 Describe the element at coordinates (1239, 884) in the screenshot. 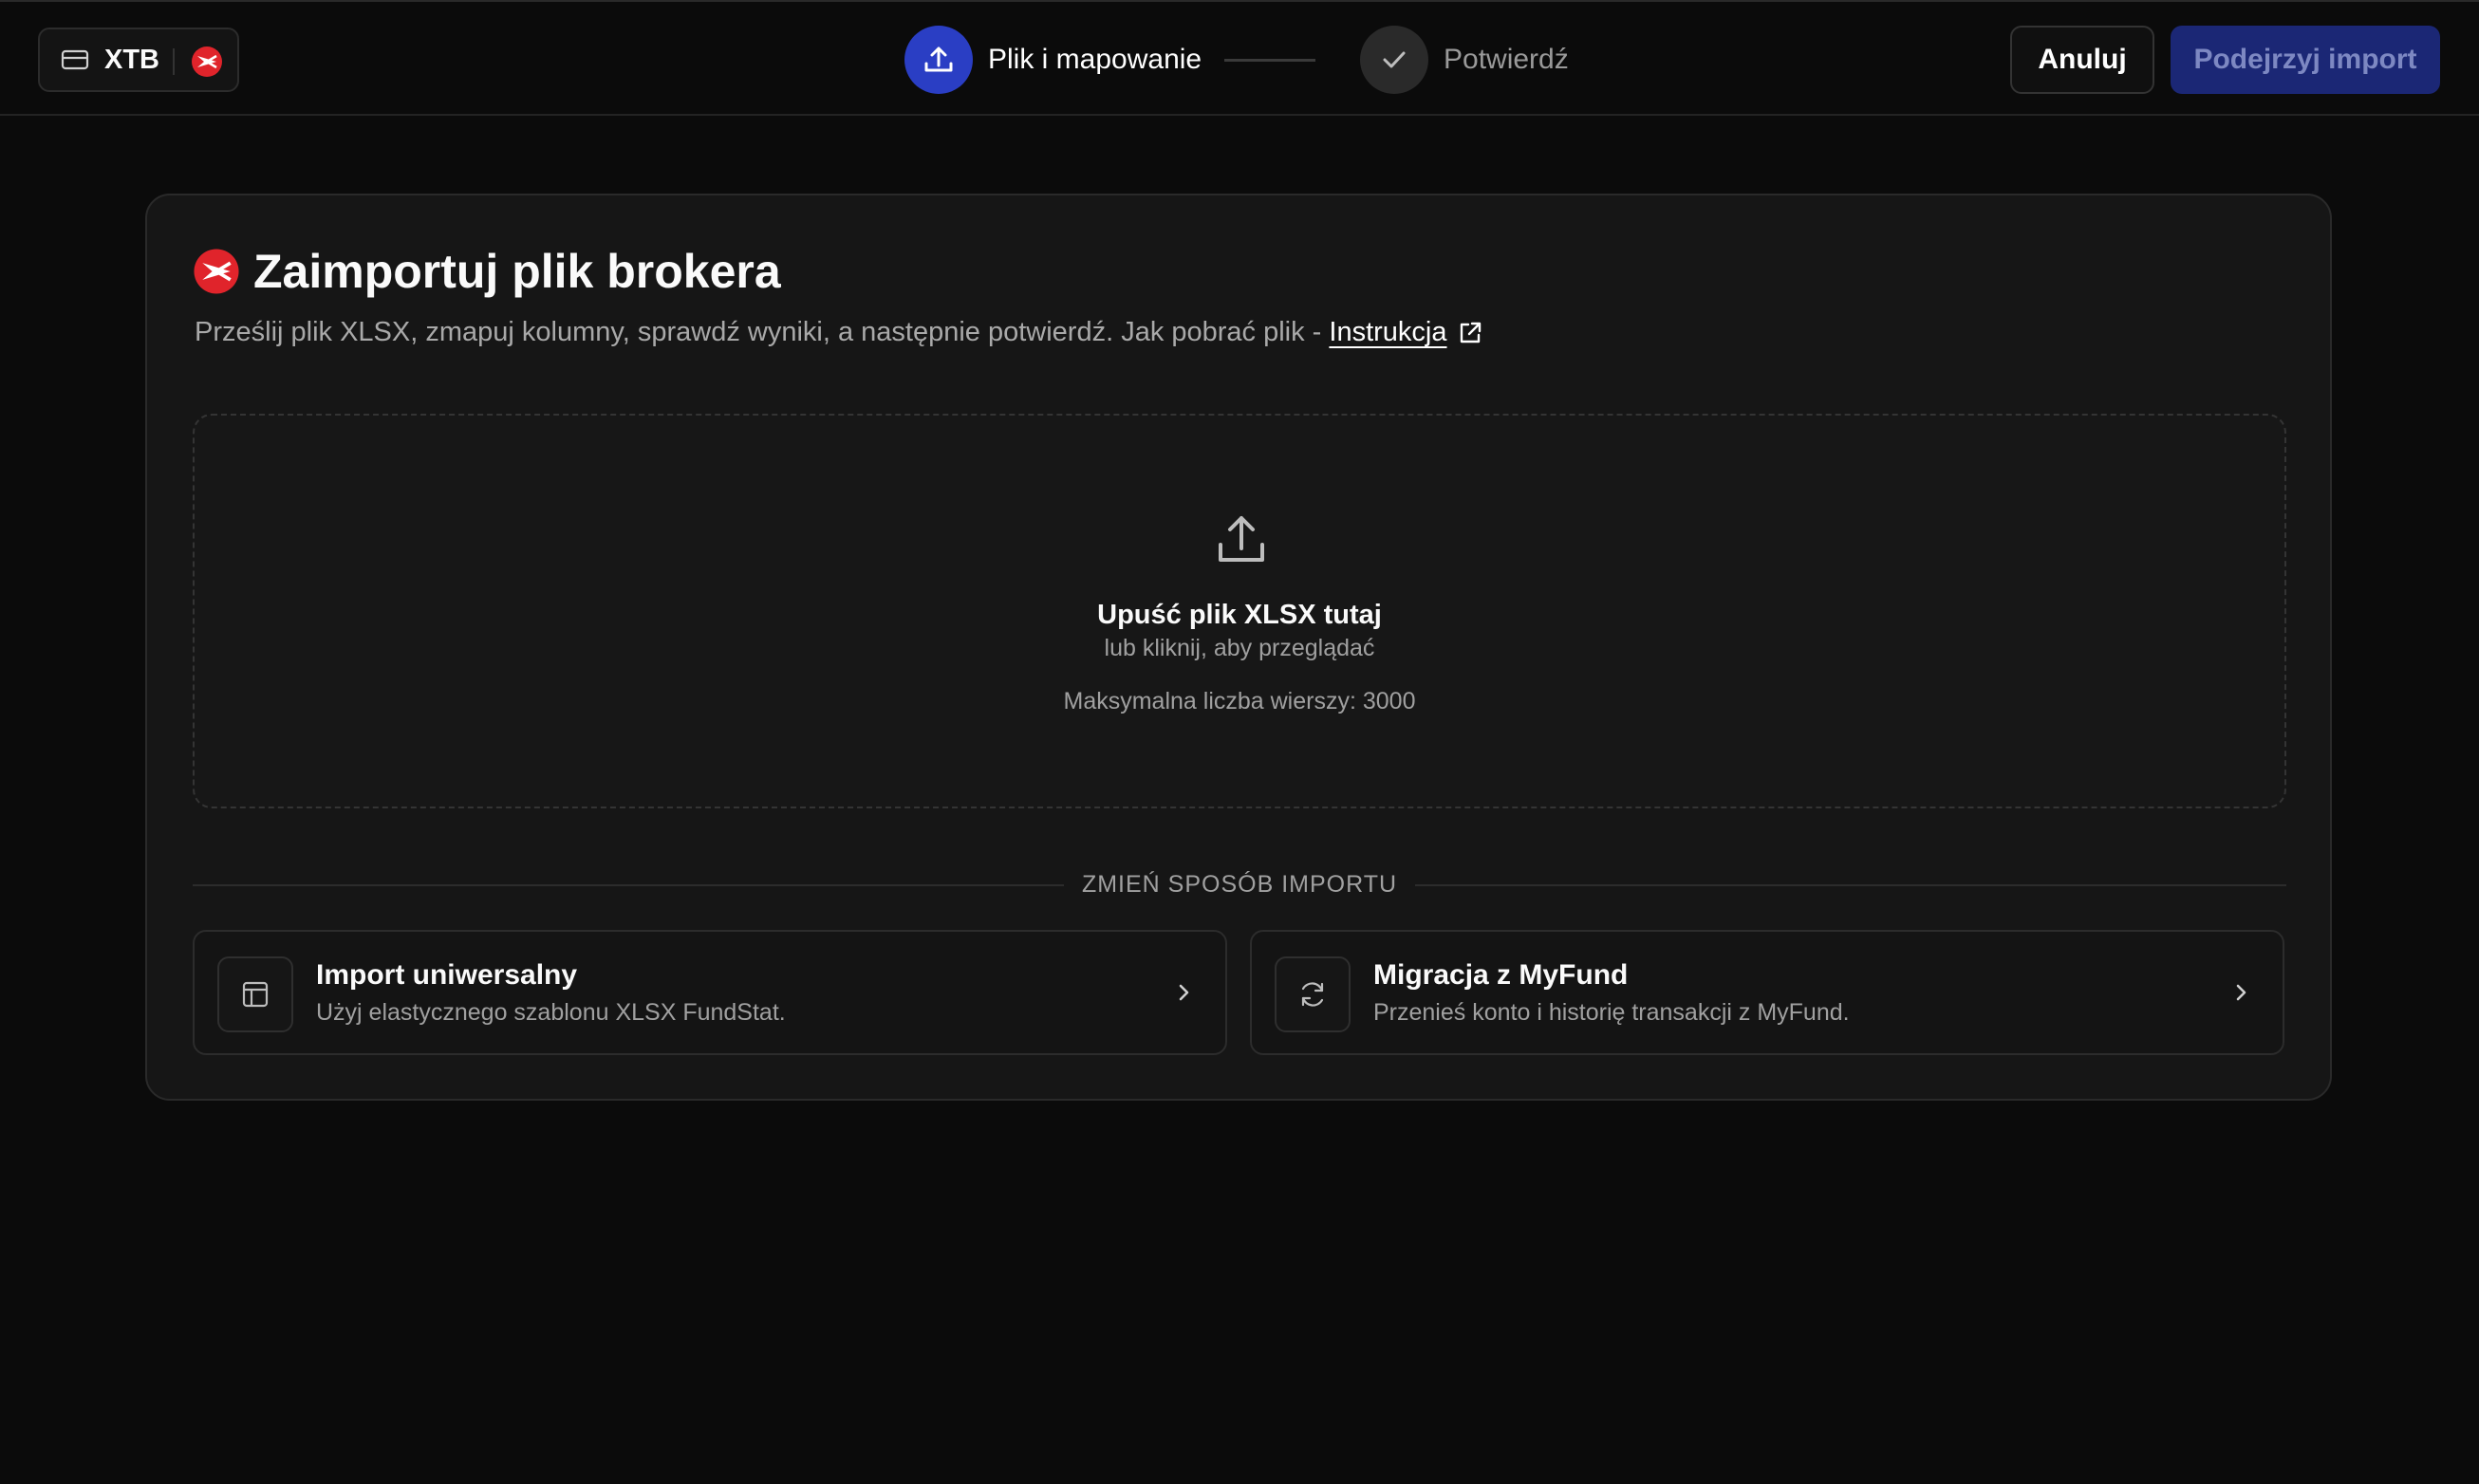

I see `import-method-divider: ZMIEŃ SPOSÓB IMPORTU` at that location.